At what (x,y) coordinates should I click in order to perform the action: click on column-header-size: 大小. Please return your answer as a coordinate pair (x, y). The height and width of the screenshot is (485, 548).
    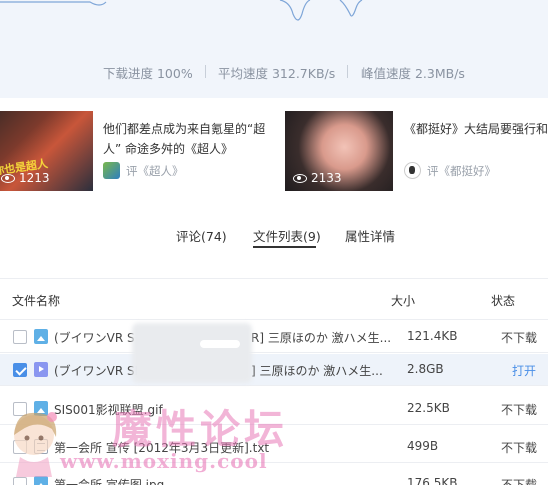
    Looking at the image, I should click on (403, 300).